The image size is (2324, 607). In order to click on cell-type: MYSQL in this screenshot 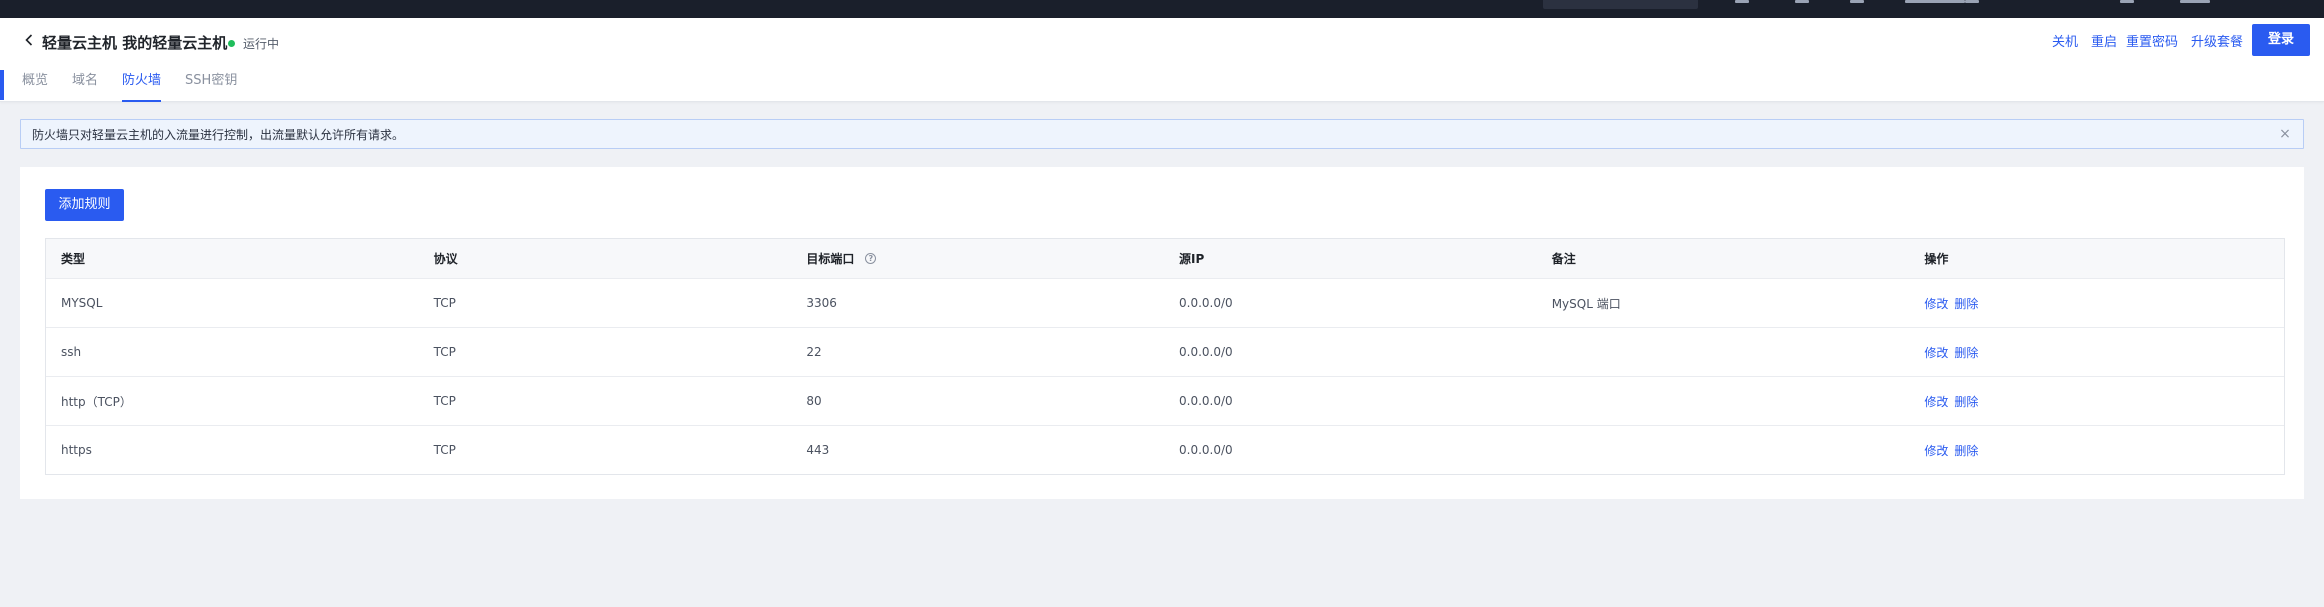, I will do `click(82, 303)`.